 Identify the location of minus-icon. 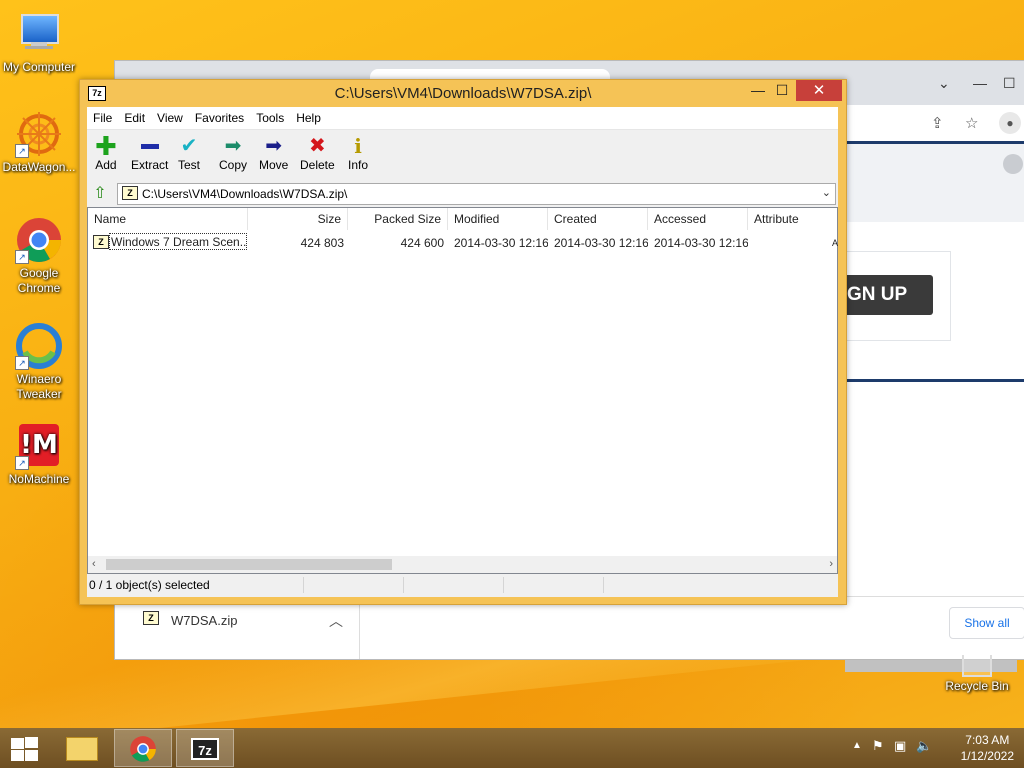
(149, 146).